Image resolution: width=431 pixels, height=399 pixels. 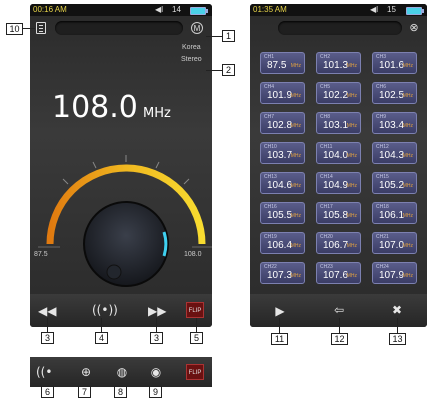 What do you see at coordinates (394, 243) in the screenshot?
I see `preset-button: CH21 107.0 MHz` at bounding box center [394, 243].